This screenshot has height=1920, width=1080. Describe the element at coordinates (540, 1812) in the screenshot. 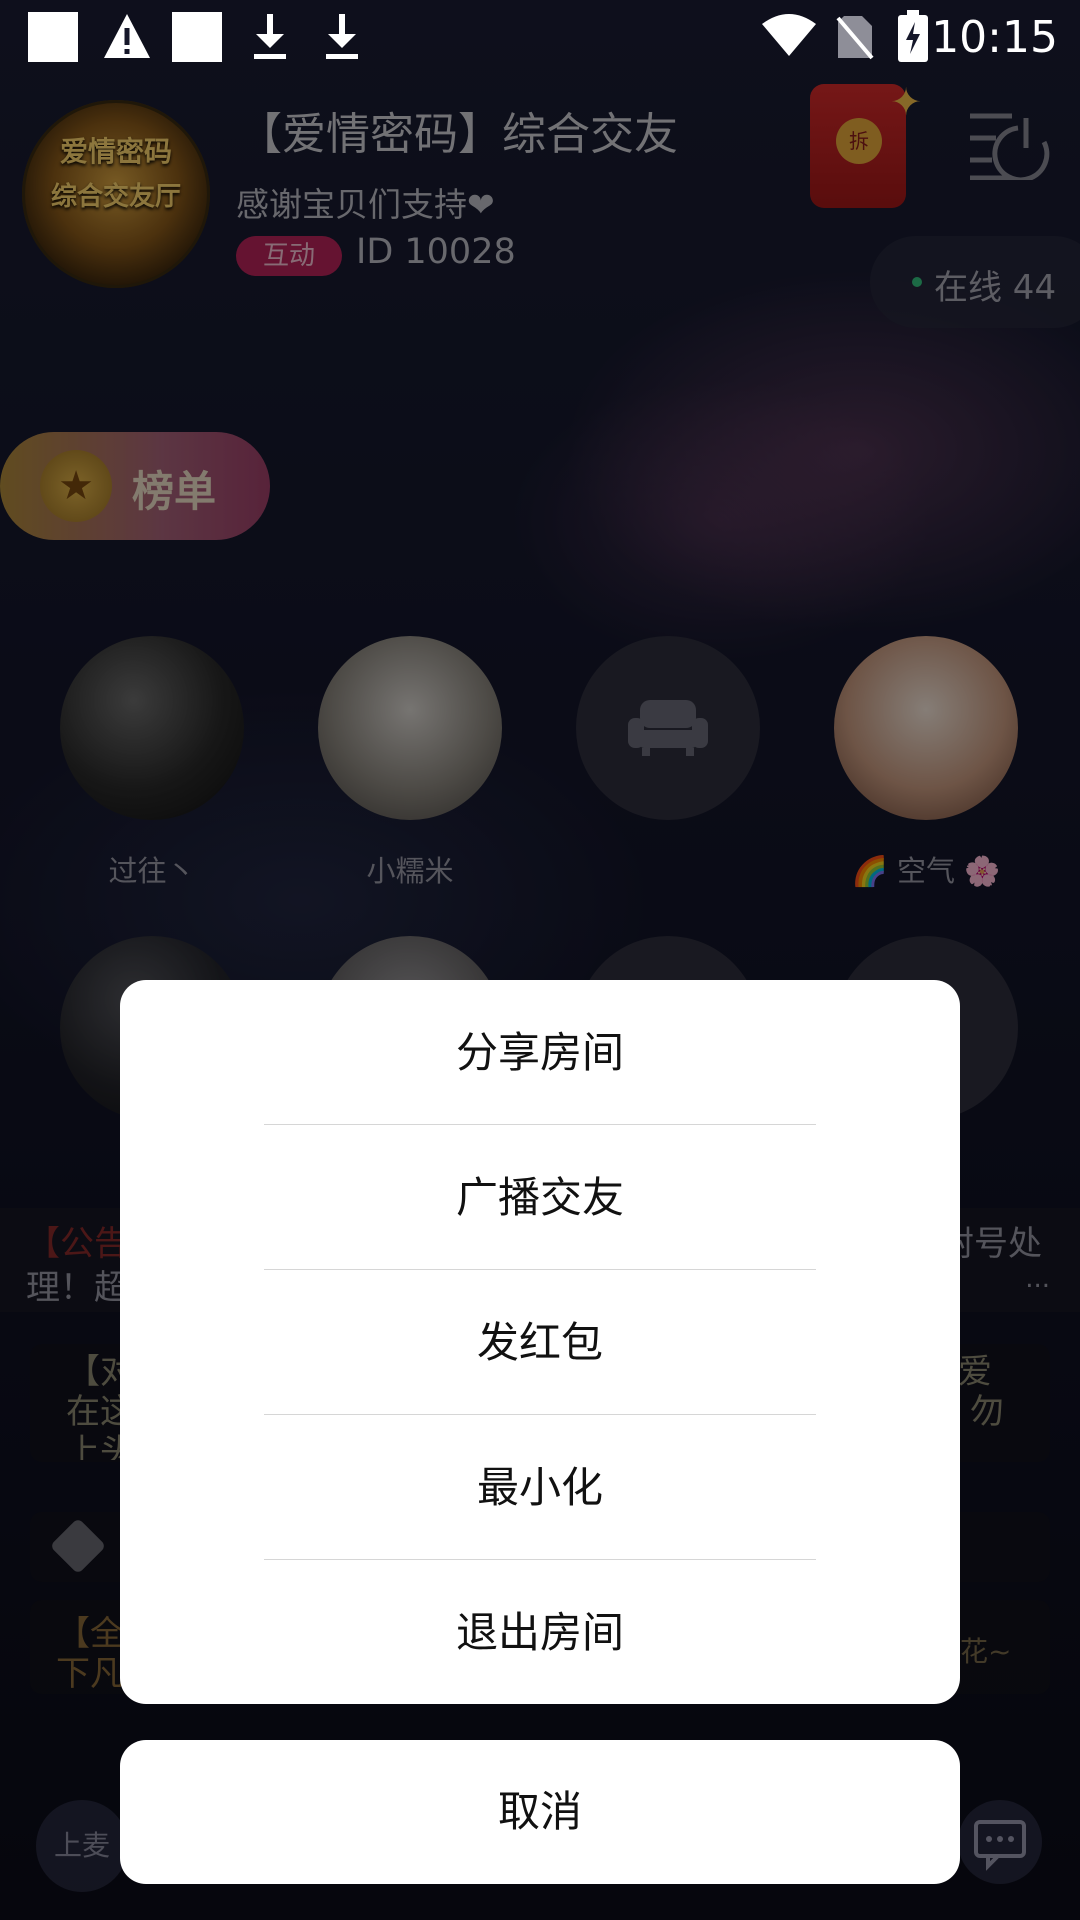

I see `cancel-button: 取消` at that location.